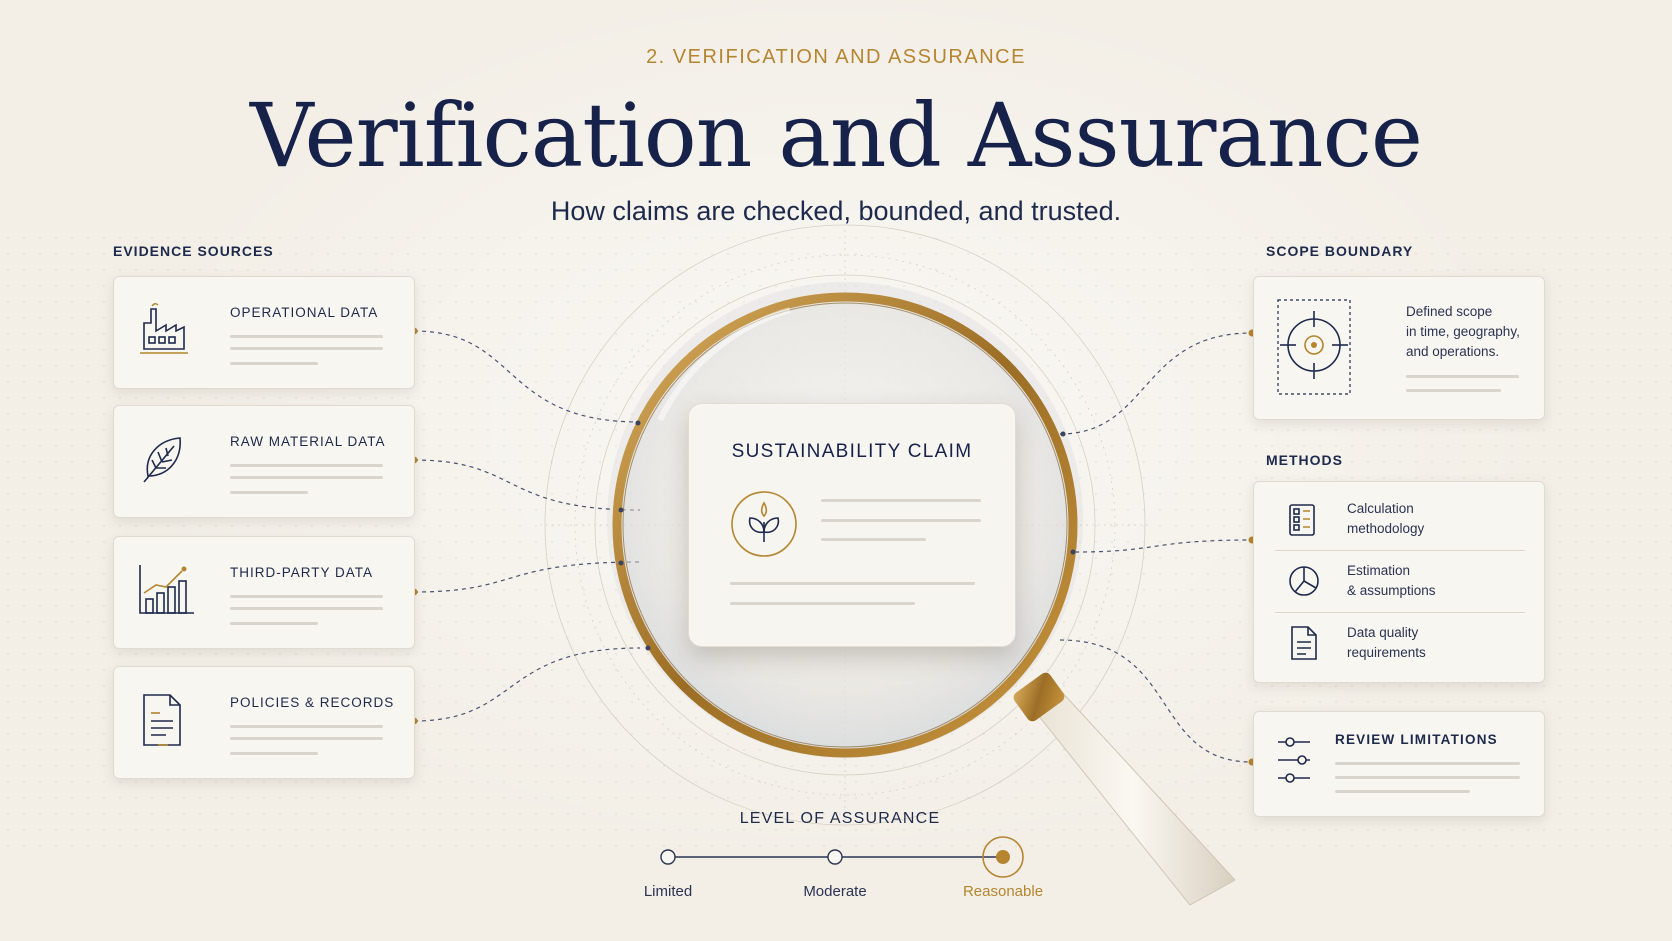 The image size is (1672, 941). Describe the element at coordinates (840, 818) in the screenshot. I see `level-of-assurance-label: LEVEL OF ASSURANCE` at that location.